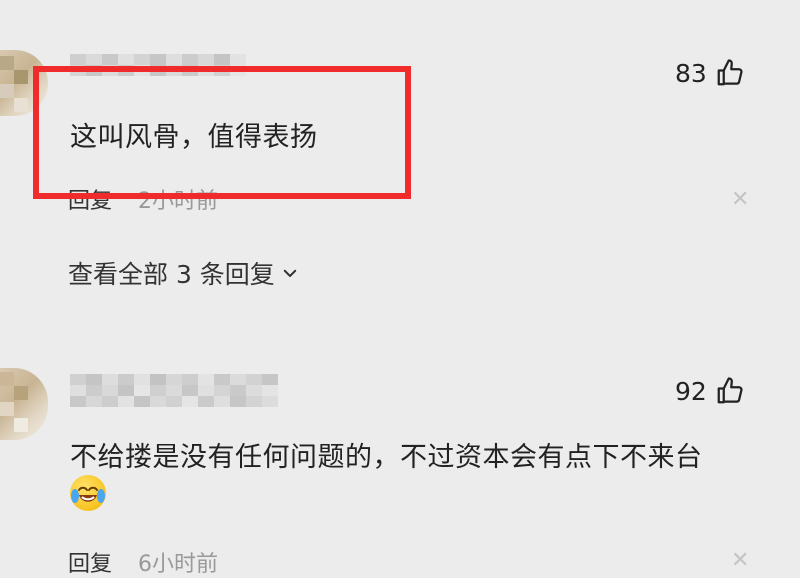  I want to click on timestamp: 6小时前, so click(178, 564).